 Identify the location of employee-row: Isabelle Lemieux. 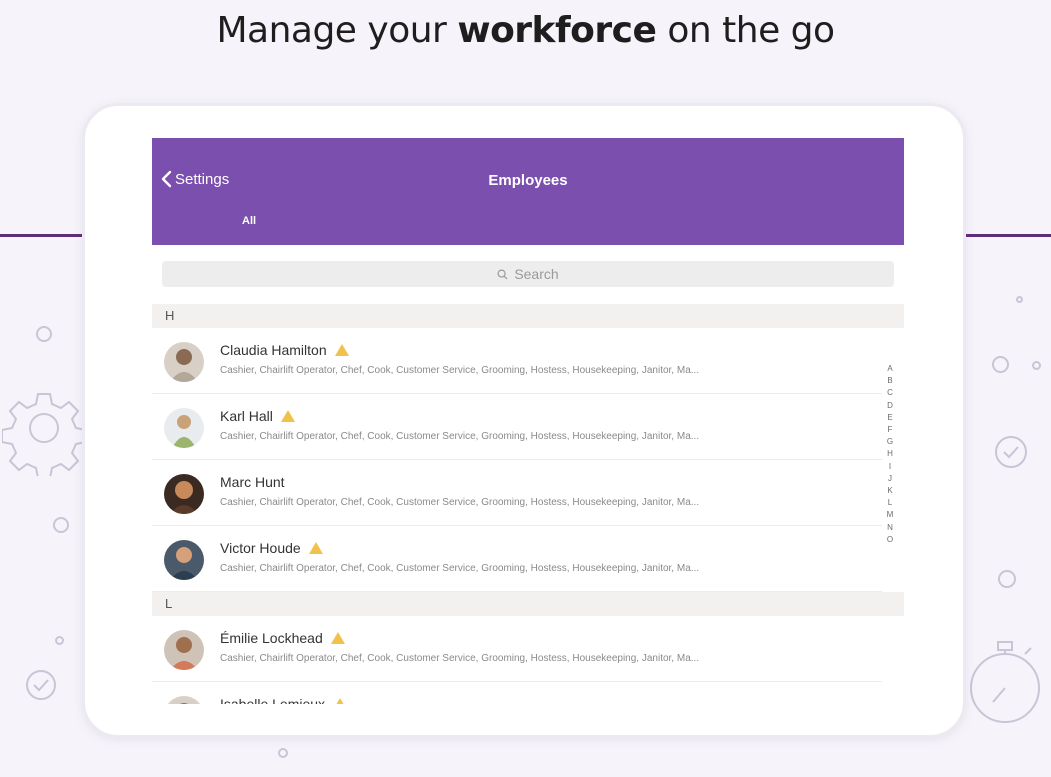
(517, 693).